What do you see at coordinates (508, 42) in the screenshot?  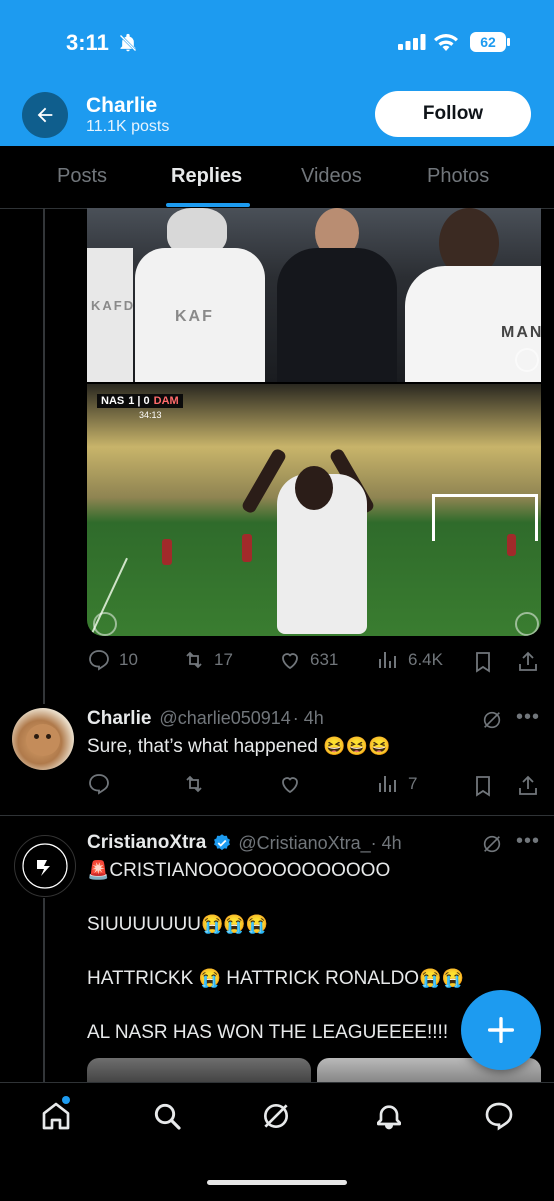 I see `battery-cap` at bounding box center [508, 42].